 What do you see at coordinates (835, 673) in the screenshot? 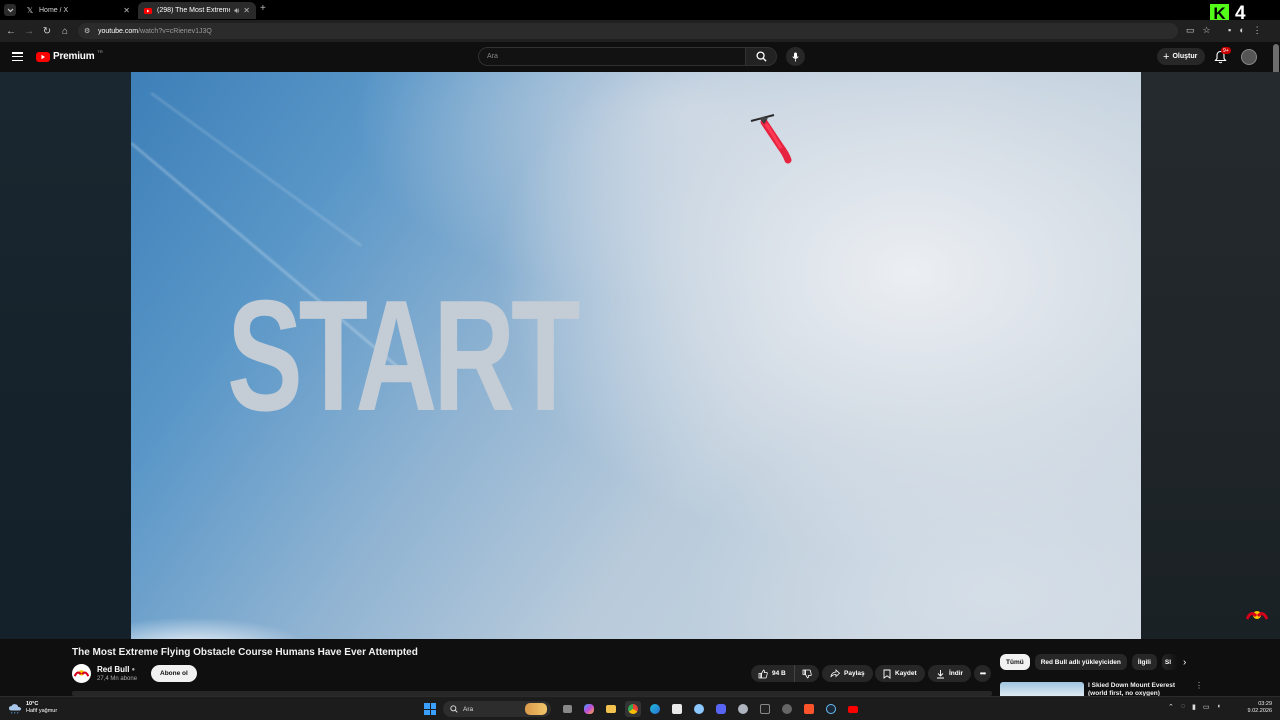
I see `share-arrow-icon` at bounding box center [835, 673].